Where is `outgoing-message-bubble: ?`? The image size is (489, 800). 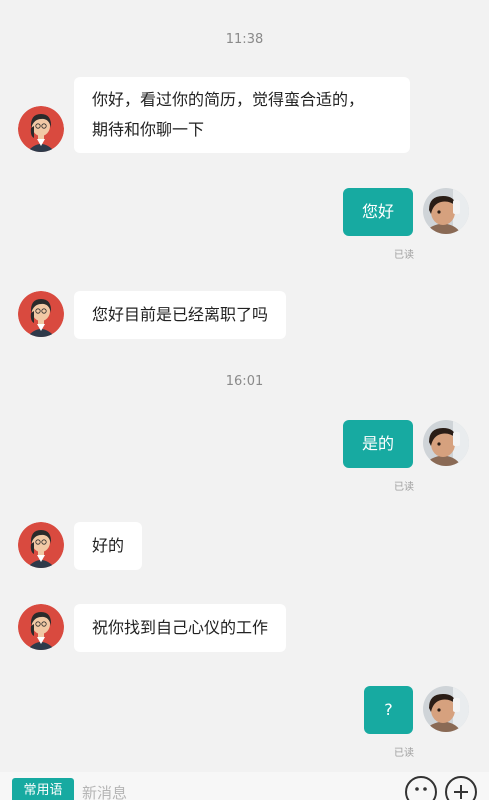 outgoing-message-bubble: ? is located at coordinates (388, 710).